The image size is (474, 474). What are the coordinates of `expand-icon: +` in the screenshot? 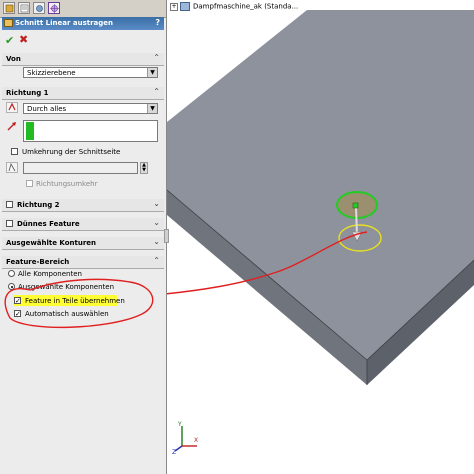 It's located at (174, 6).